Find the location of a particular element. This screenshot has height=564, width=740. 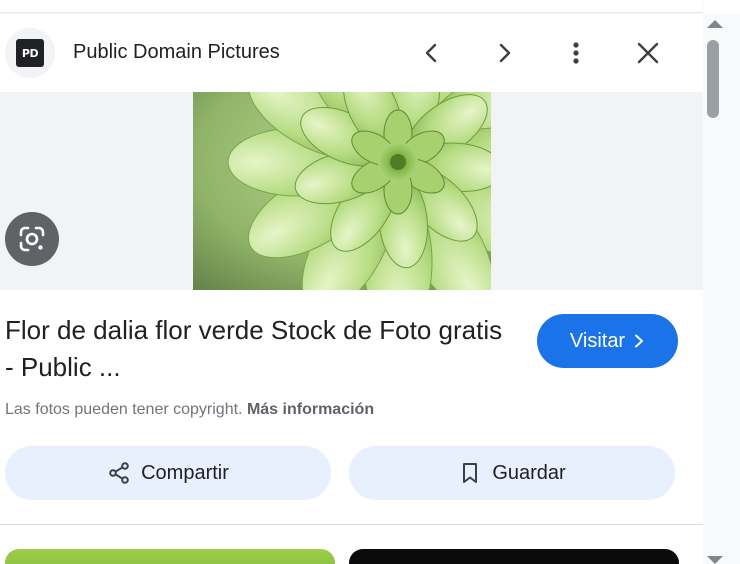

scroll-down-arrow is located at coordinates (715, 560).